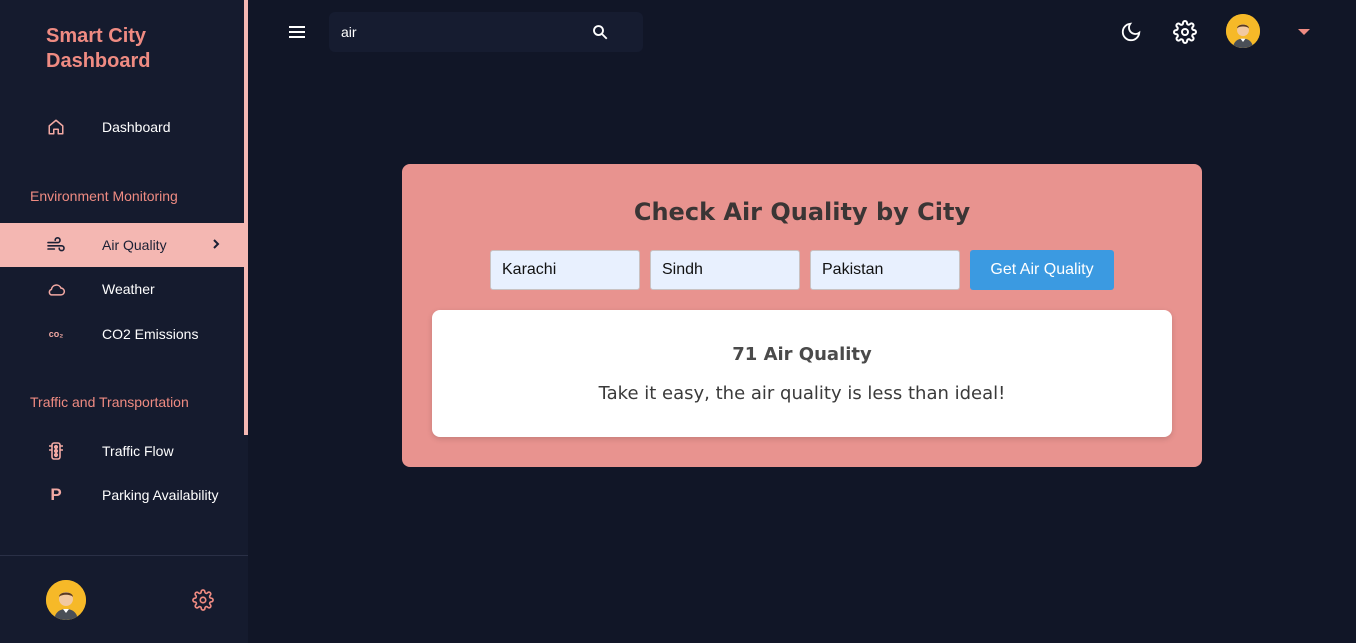 The image size is (1356, 643). I want to click on sidebar-item-air-quality: Air Quality, so click(122, 245).